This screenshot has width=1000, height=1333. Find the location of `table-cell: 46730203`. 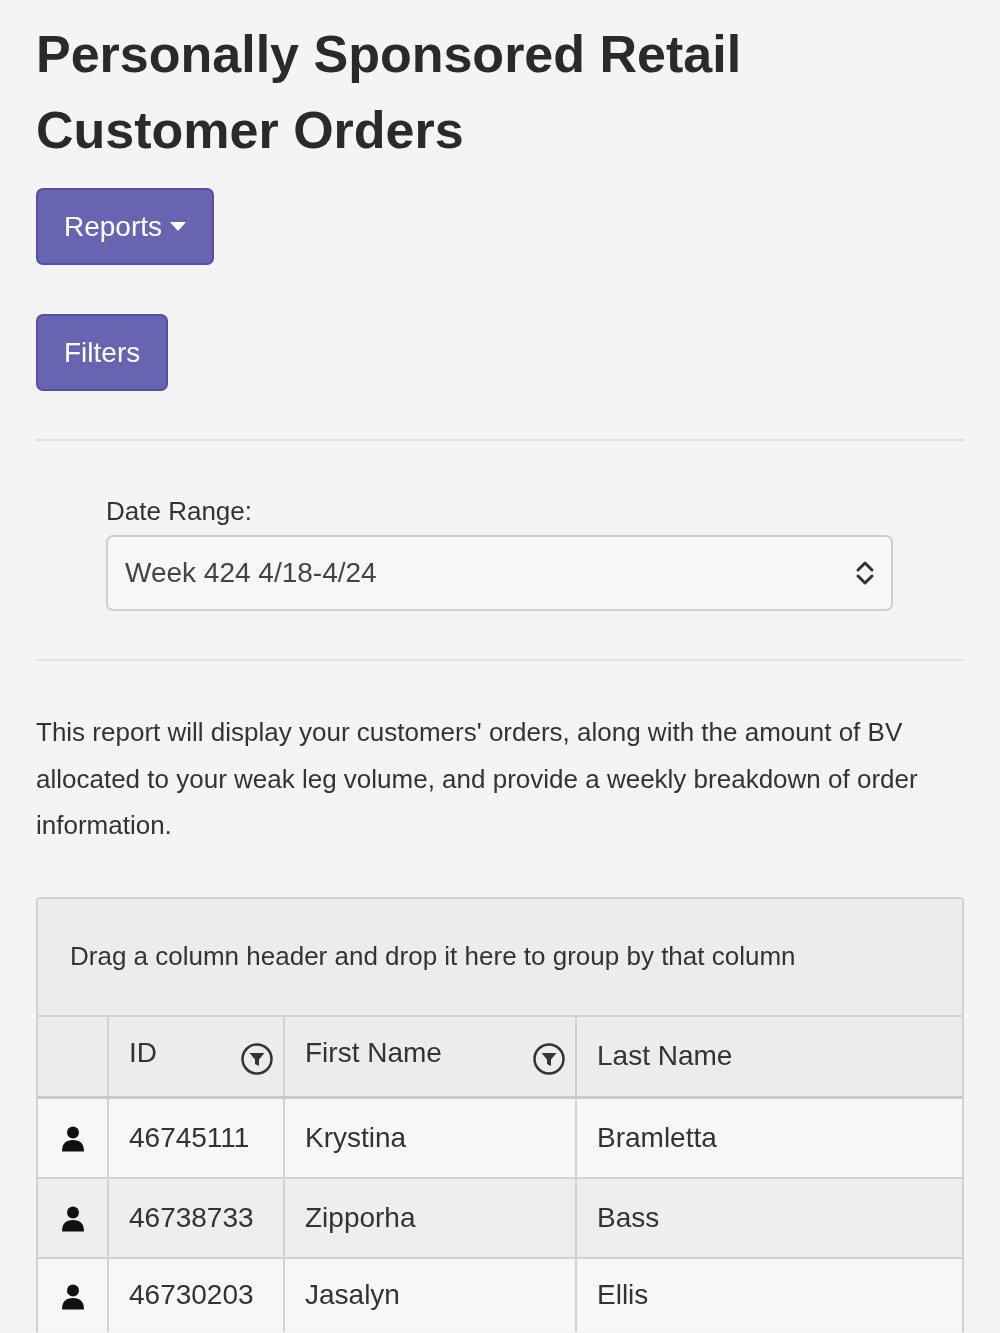

table-cell: 46730203 is located at coordinates (196, 1294).